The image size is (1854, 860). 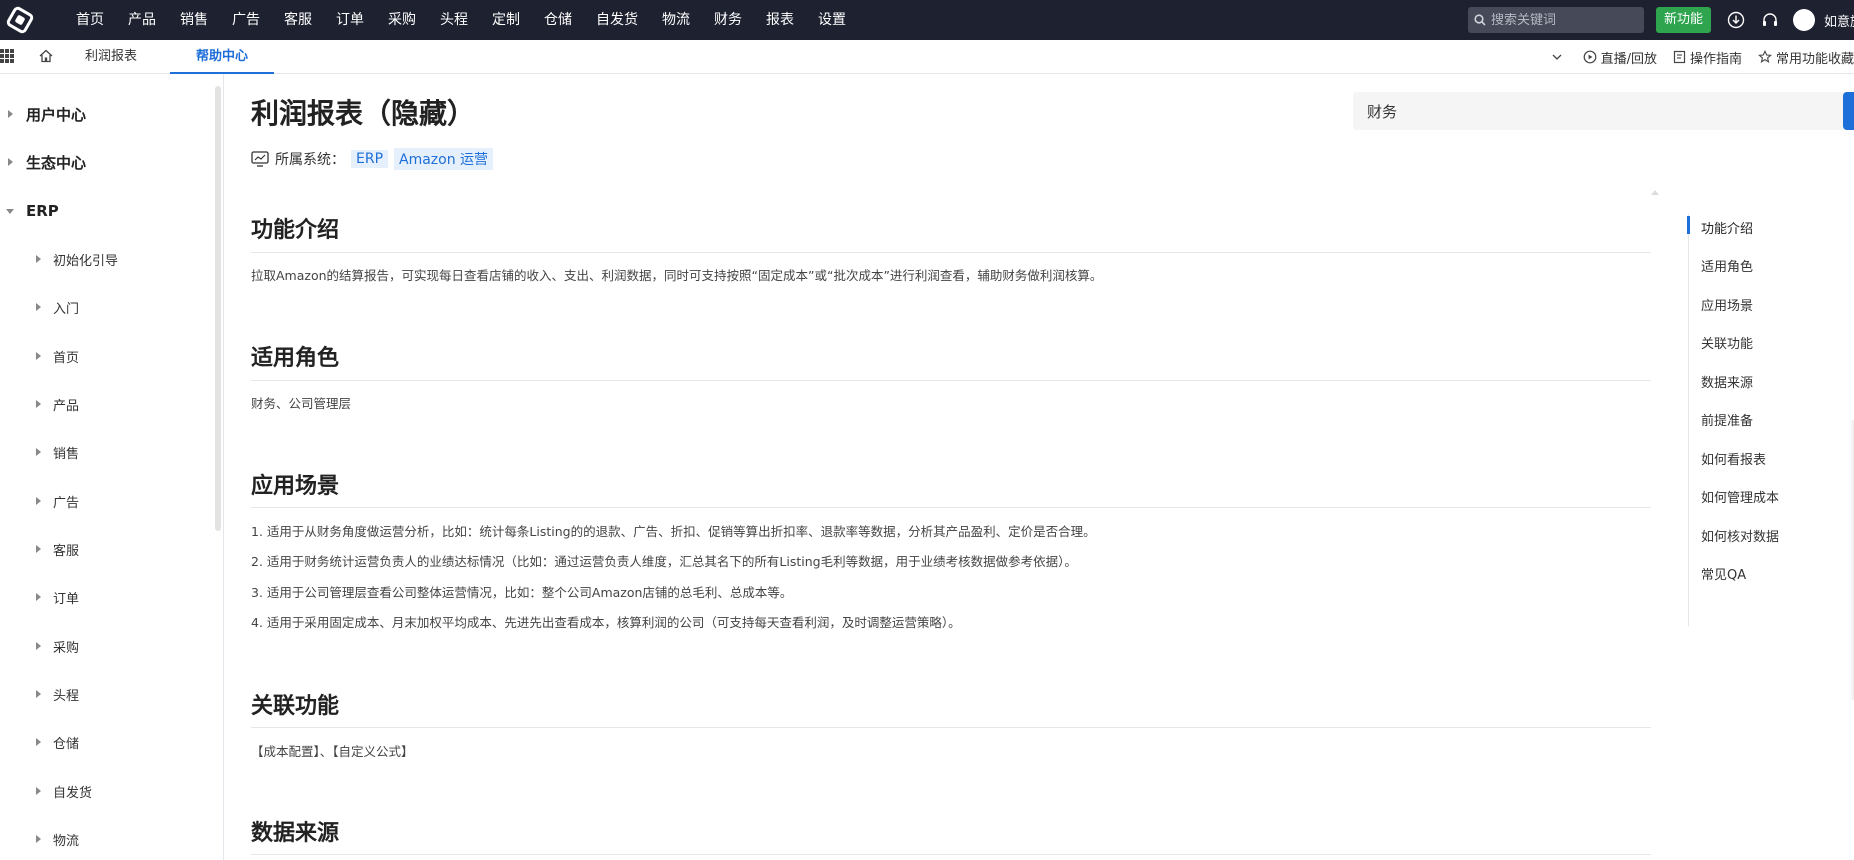 I want to click on toc-item-manage-cost: 如何管理成本, so click(x=1740, y=496).